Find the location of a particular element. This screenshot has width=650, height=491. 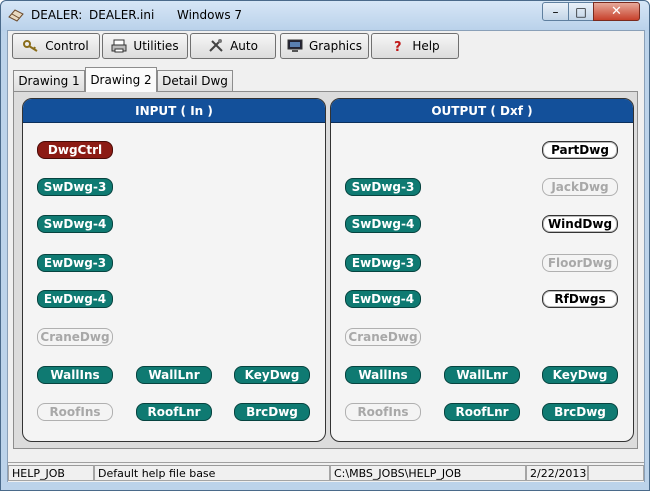

utilities-button: Utilities is located at coordinates (145, 46).